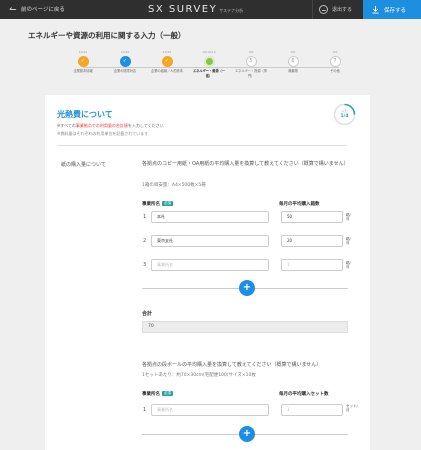 This screenshot has height=450, width=421. What do you see at coordinates (196, 9) in the screenshot?
I see `logo: SX SURVEY サステナ分析` at bounding box center [196, 9].